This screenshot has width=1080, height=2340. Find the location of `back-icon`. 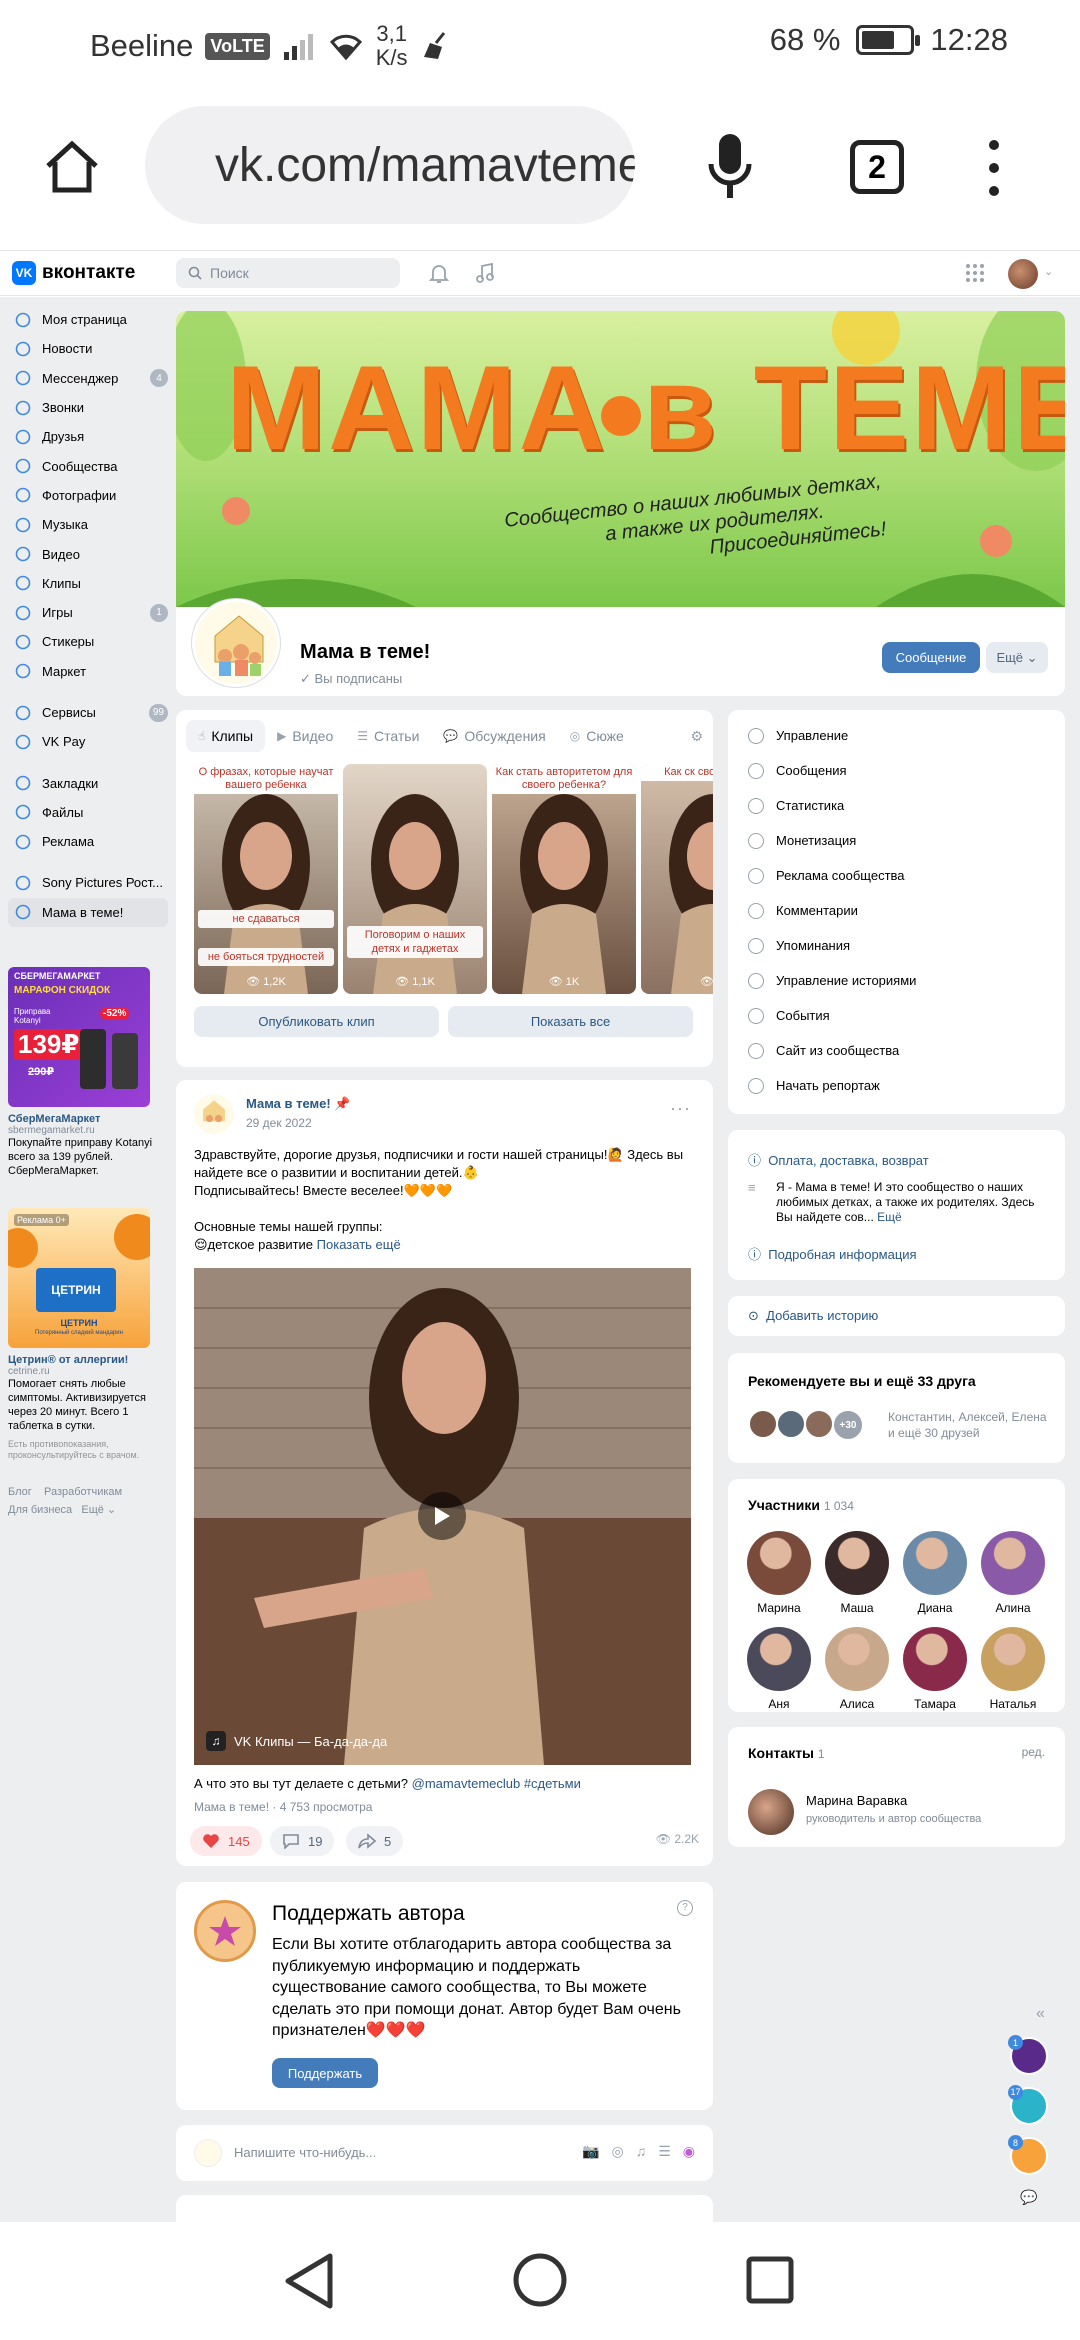

back-icon is located at coordinates (310, 2281).